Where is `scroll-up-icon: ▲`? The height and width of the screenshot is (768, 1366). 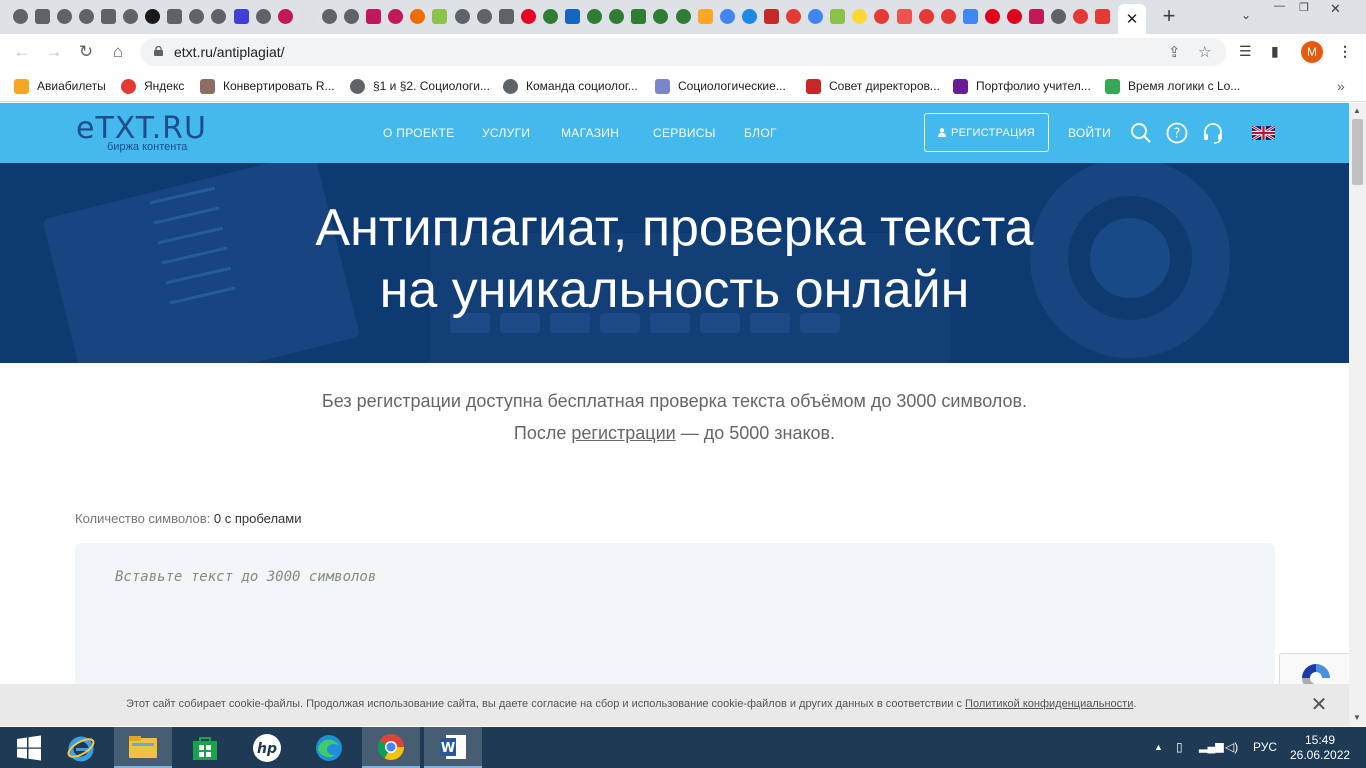 scroll-up-icon: ▲ is located at coordinates (1357, 110).